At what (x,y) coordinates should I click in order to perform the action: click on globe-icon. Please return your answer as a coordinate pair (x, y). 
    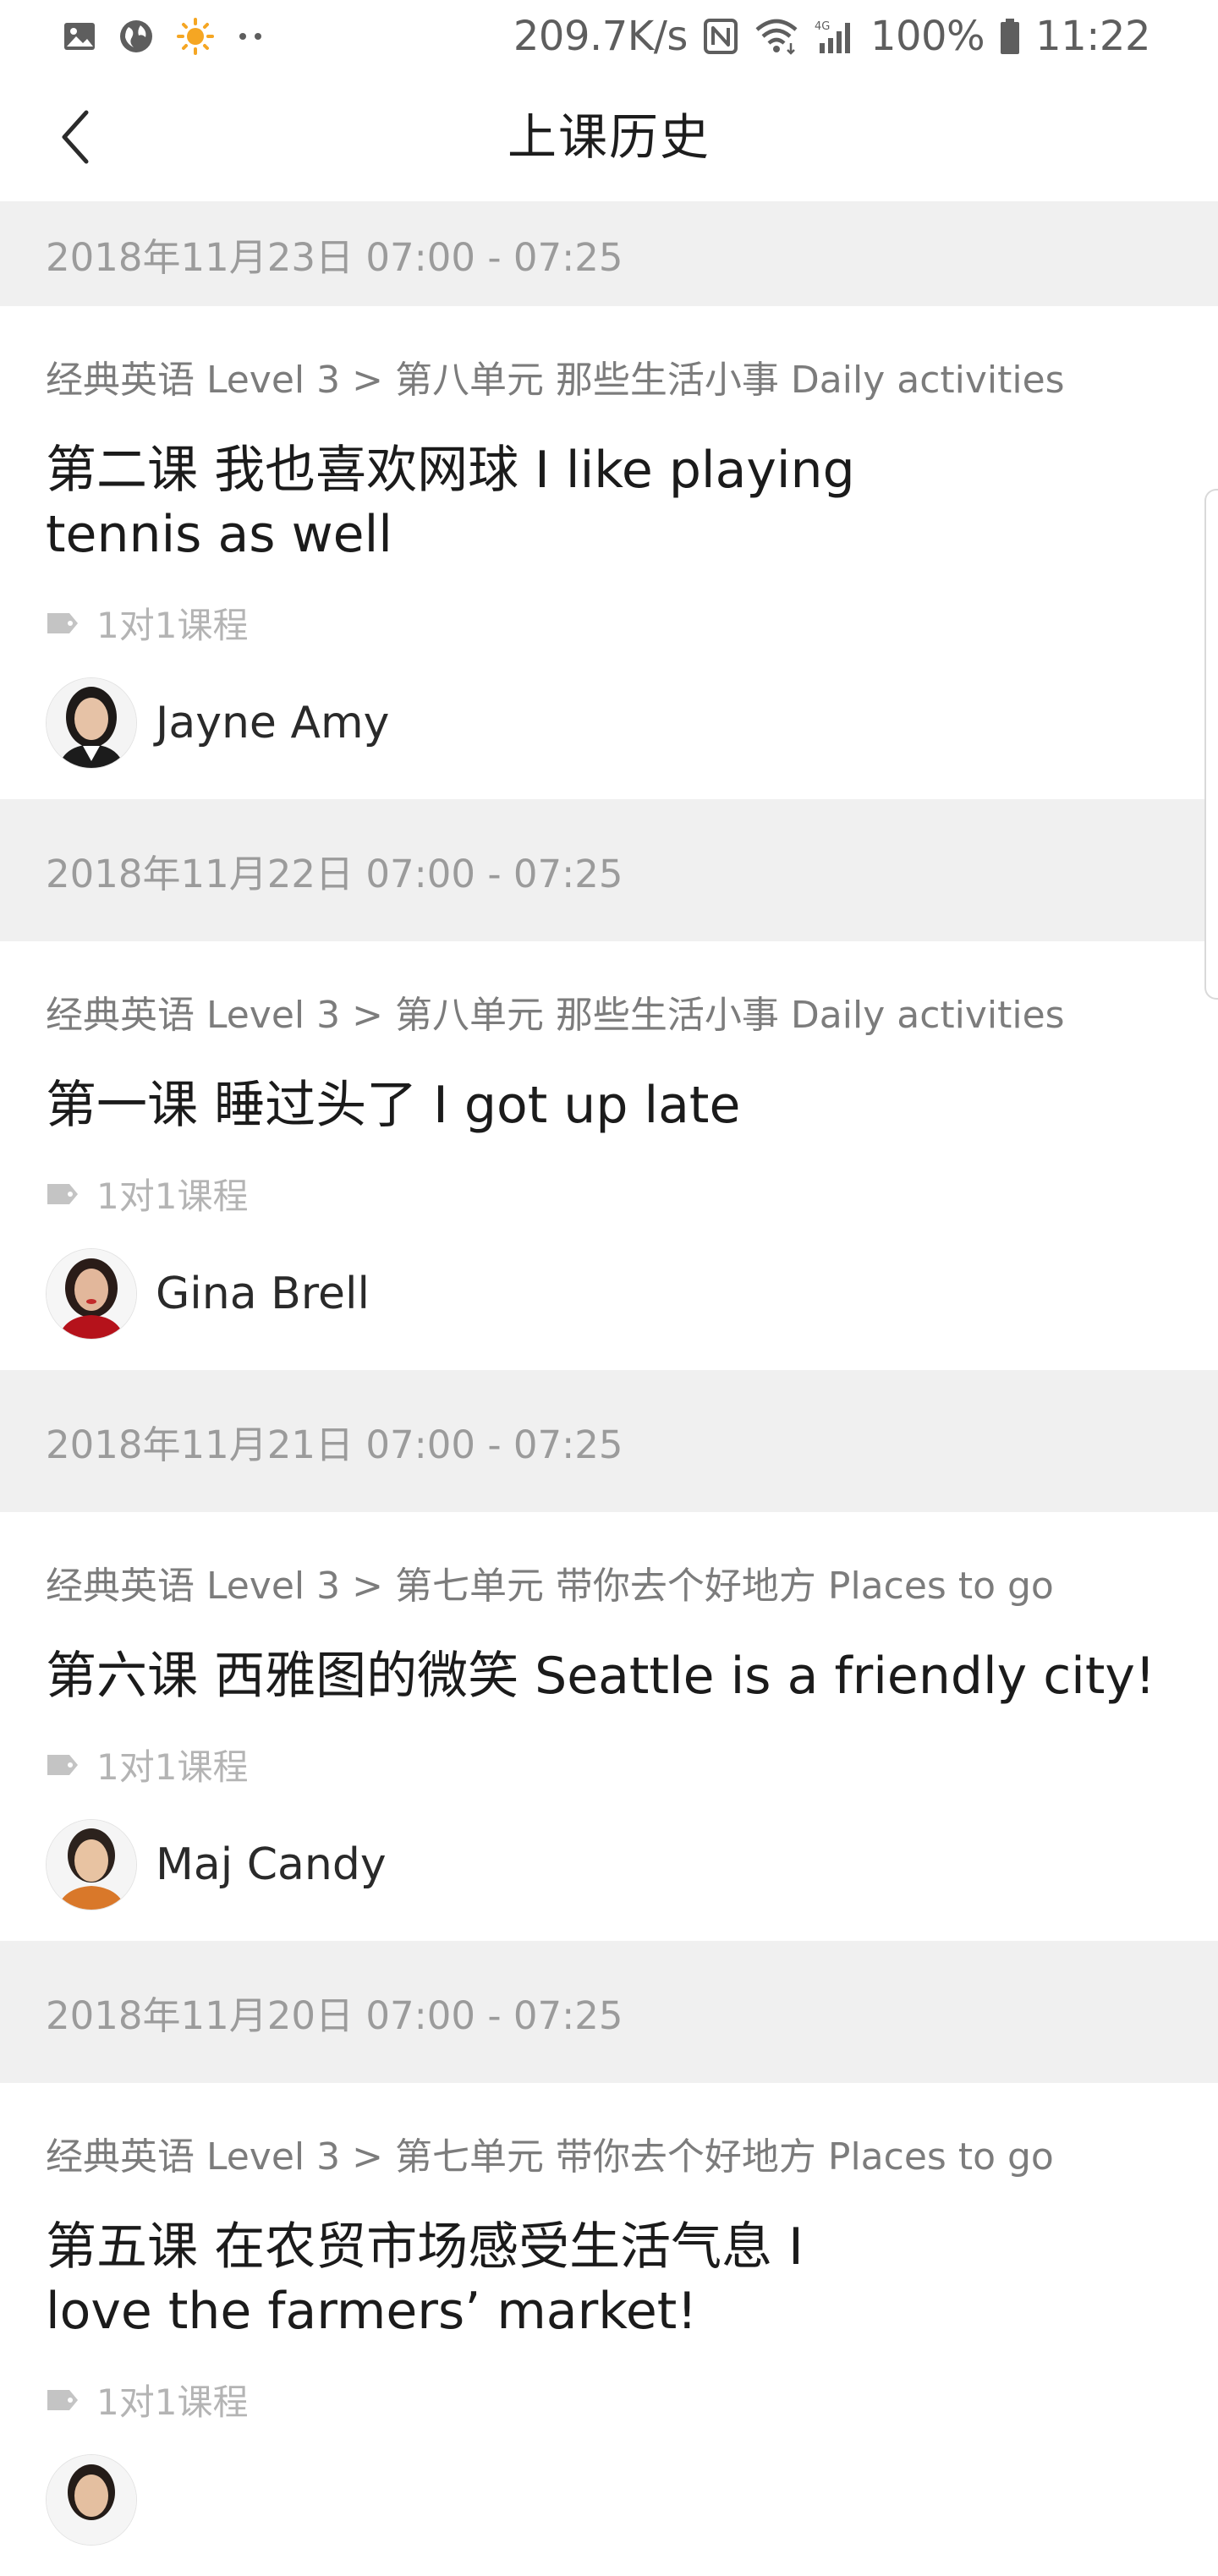
    Looking at the image, I should click on (136, 36).